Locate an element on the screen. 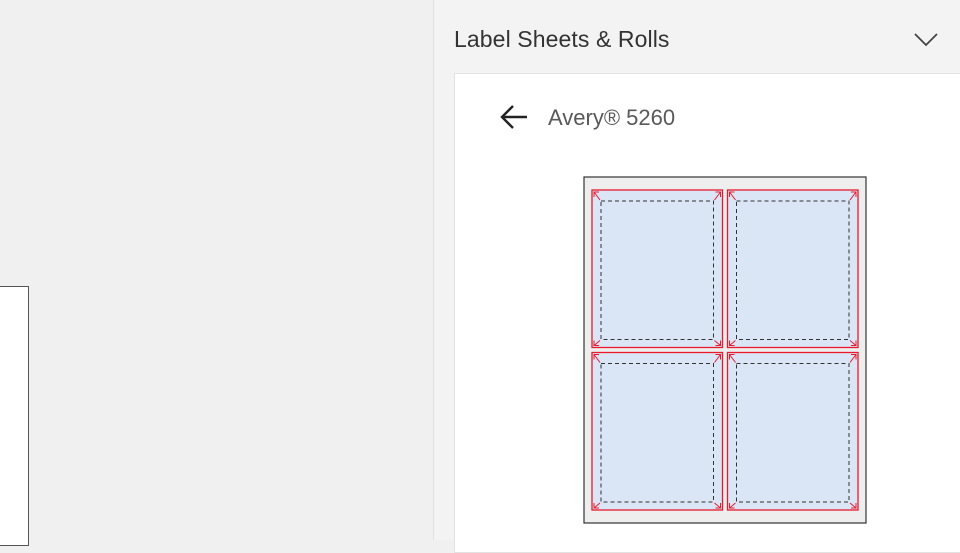 Image resolution: width=960 pixels, height=553 pixels. back-button is located at coordinates (515, 118).